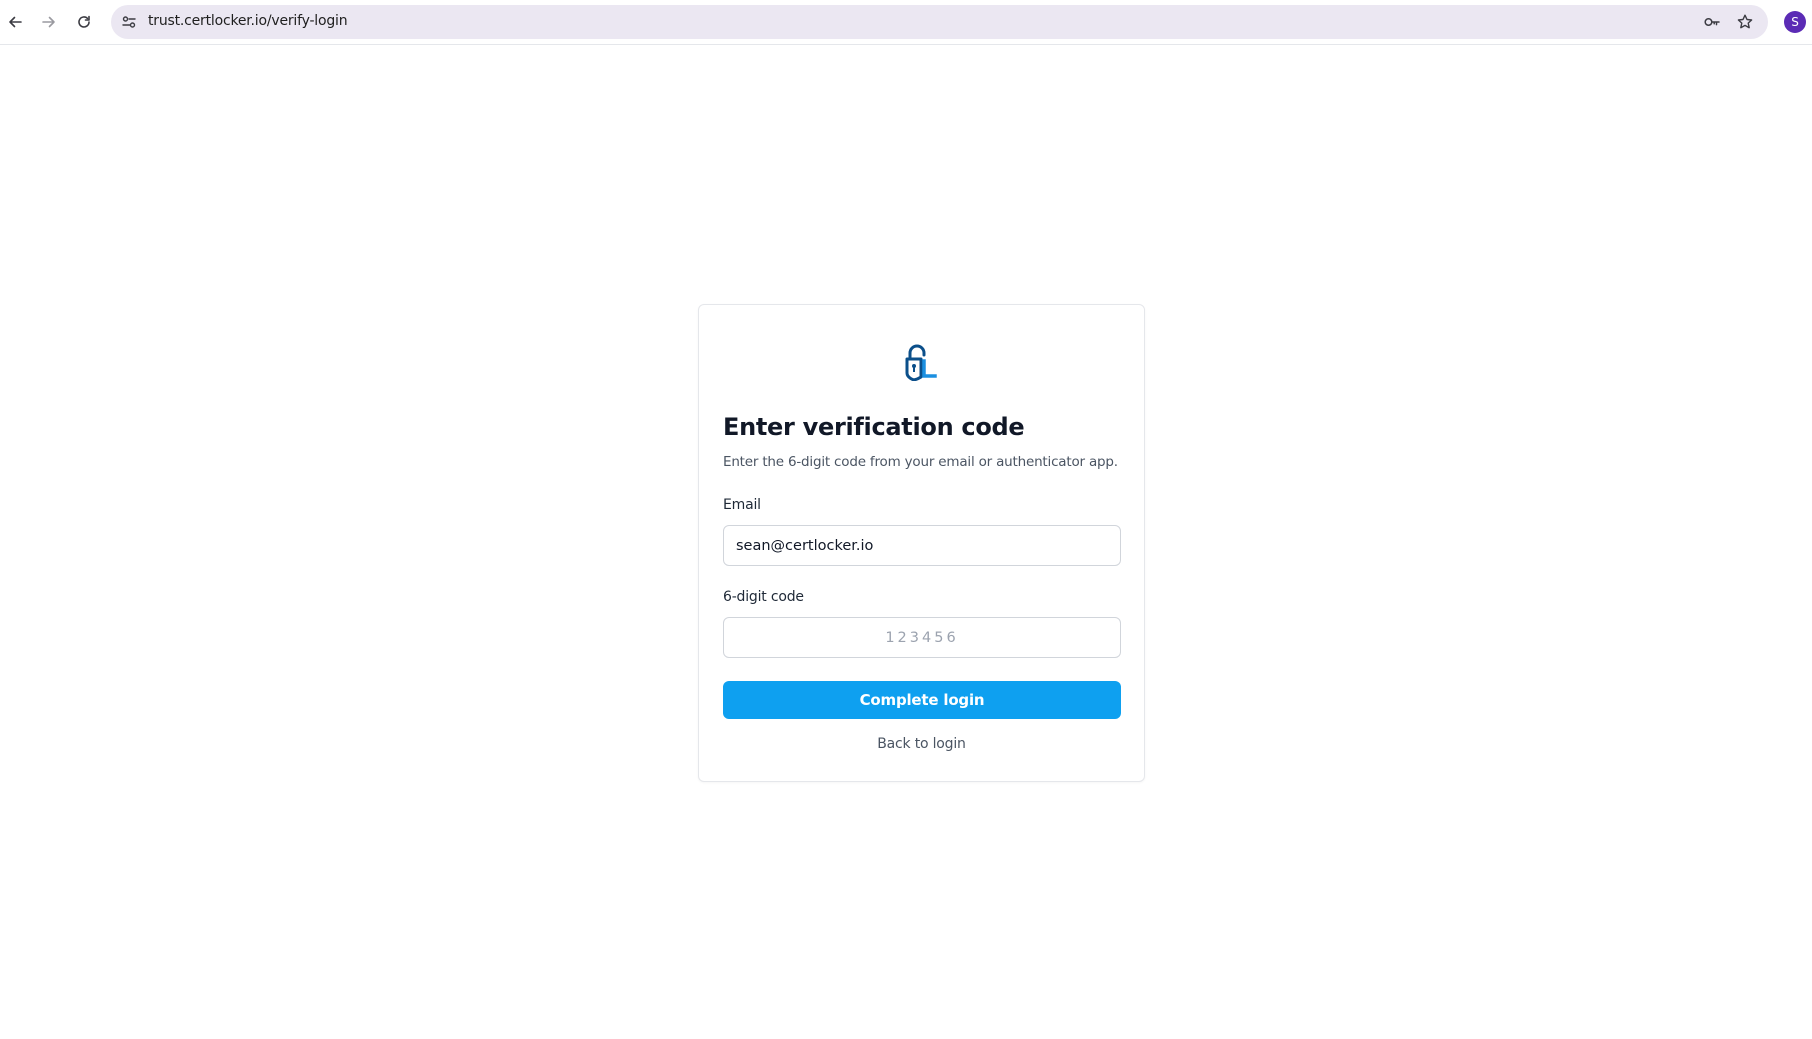 Image resolution: width=1812 pixels, height=1039 pixels. I want to click on code-label: 6-digit code, so click(763, 597).